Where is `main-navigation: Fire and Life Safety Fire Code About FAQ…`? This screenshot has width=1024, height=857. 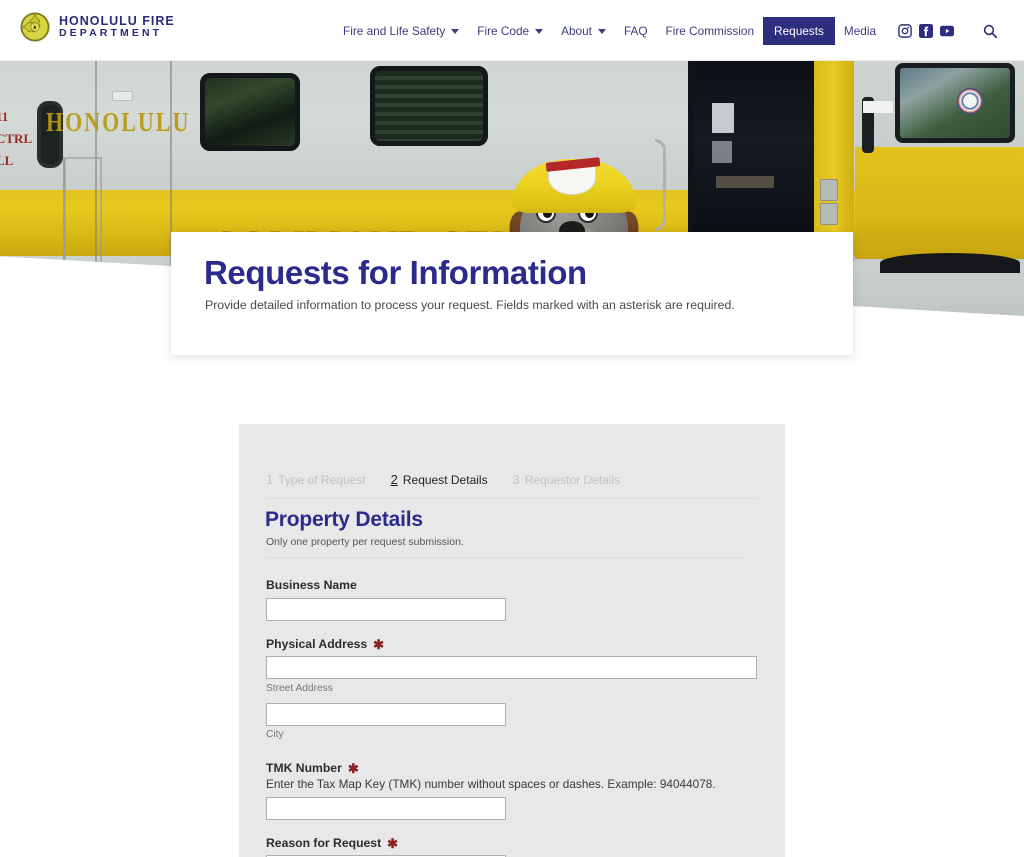 main-navigation: Fire and Life Safety Fire Code About FAQ… is located at coordinates (609, 30).